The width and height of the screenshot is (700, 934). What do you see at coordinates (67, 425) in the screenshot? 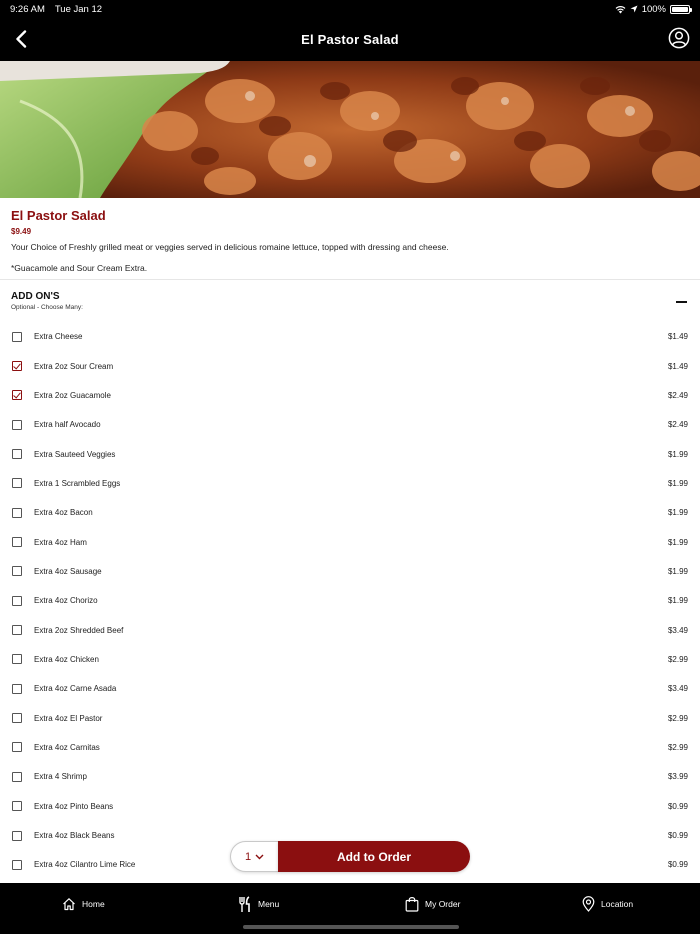
I see `addon-label: Extra half Avocado` at bounding box center [67, 425].